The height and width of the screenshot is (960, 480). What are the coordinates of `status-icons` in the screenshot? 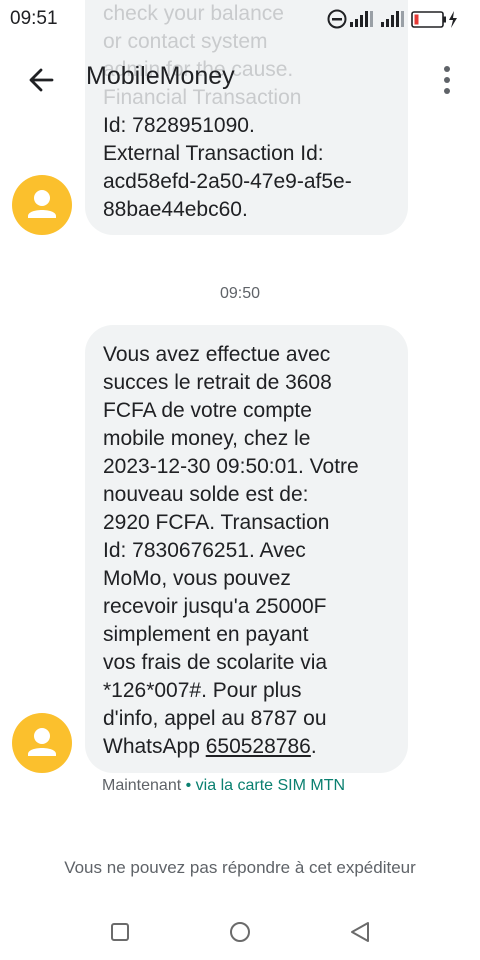 It's located at (396, 18).